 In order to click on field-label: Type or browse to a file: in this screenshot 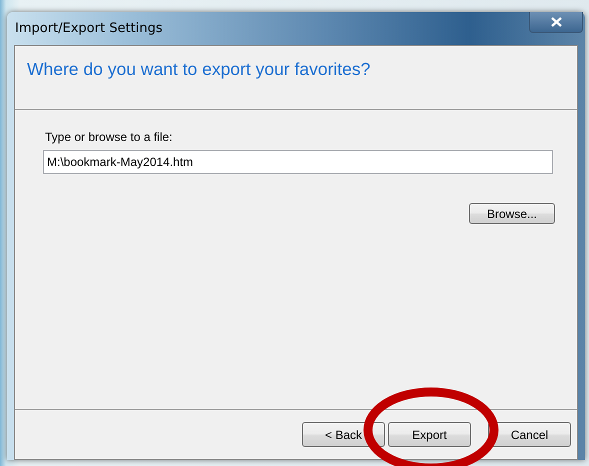, I will do `click(109, 137)`.